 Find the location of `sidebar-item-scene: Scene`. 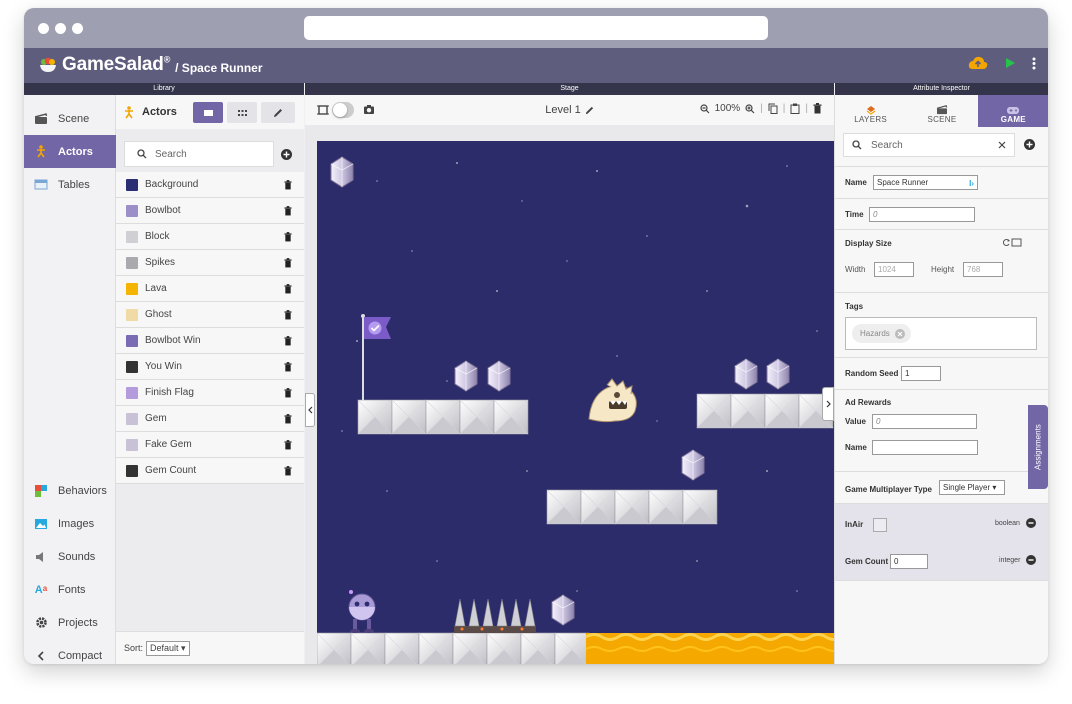

sidebar-item-scene: Scene is located at coordinates (70, 118).